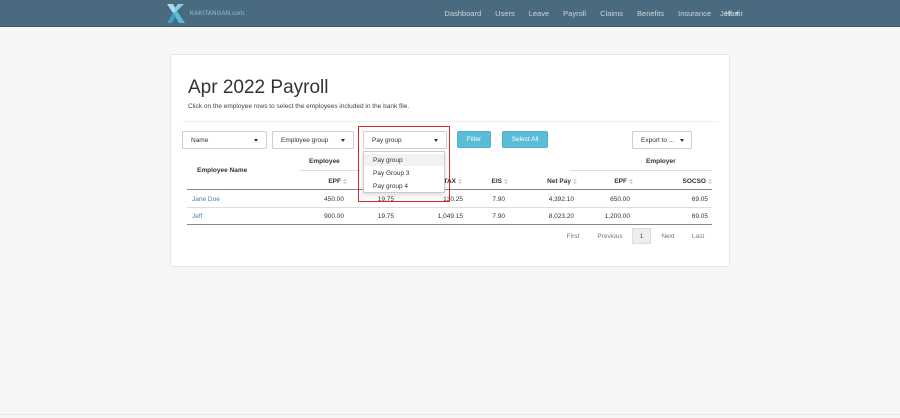 Image resolution: width=900 pixels, height=418 pixels. What do you see at coordinates (305, 140) in the screenshot?
I see `employee-group-select-label: Employee group` at bounding box center [305, 140].